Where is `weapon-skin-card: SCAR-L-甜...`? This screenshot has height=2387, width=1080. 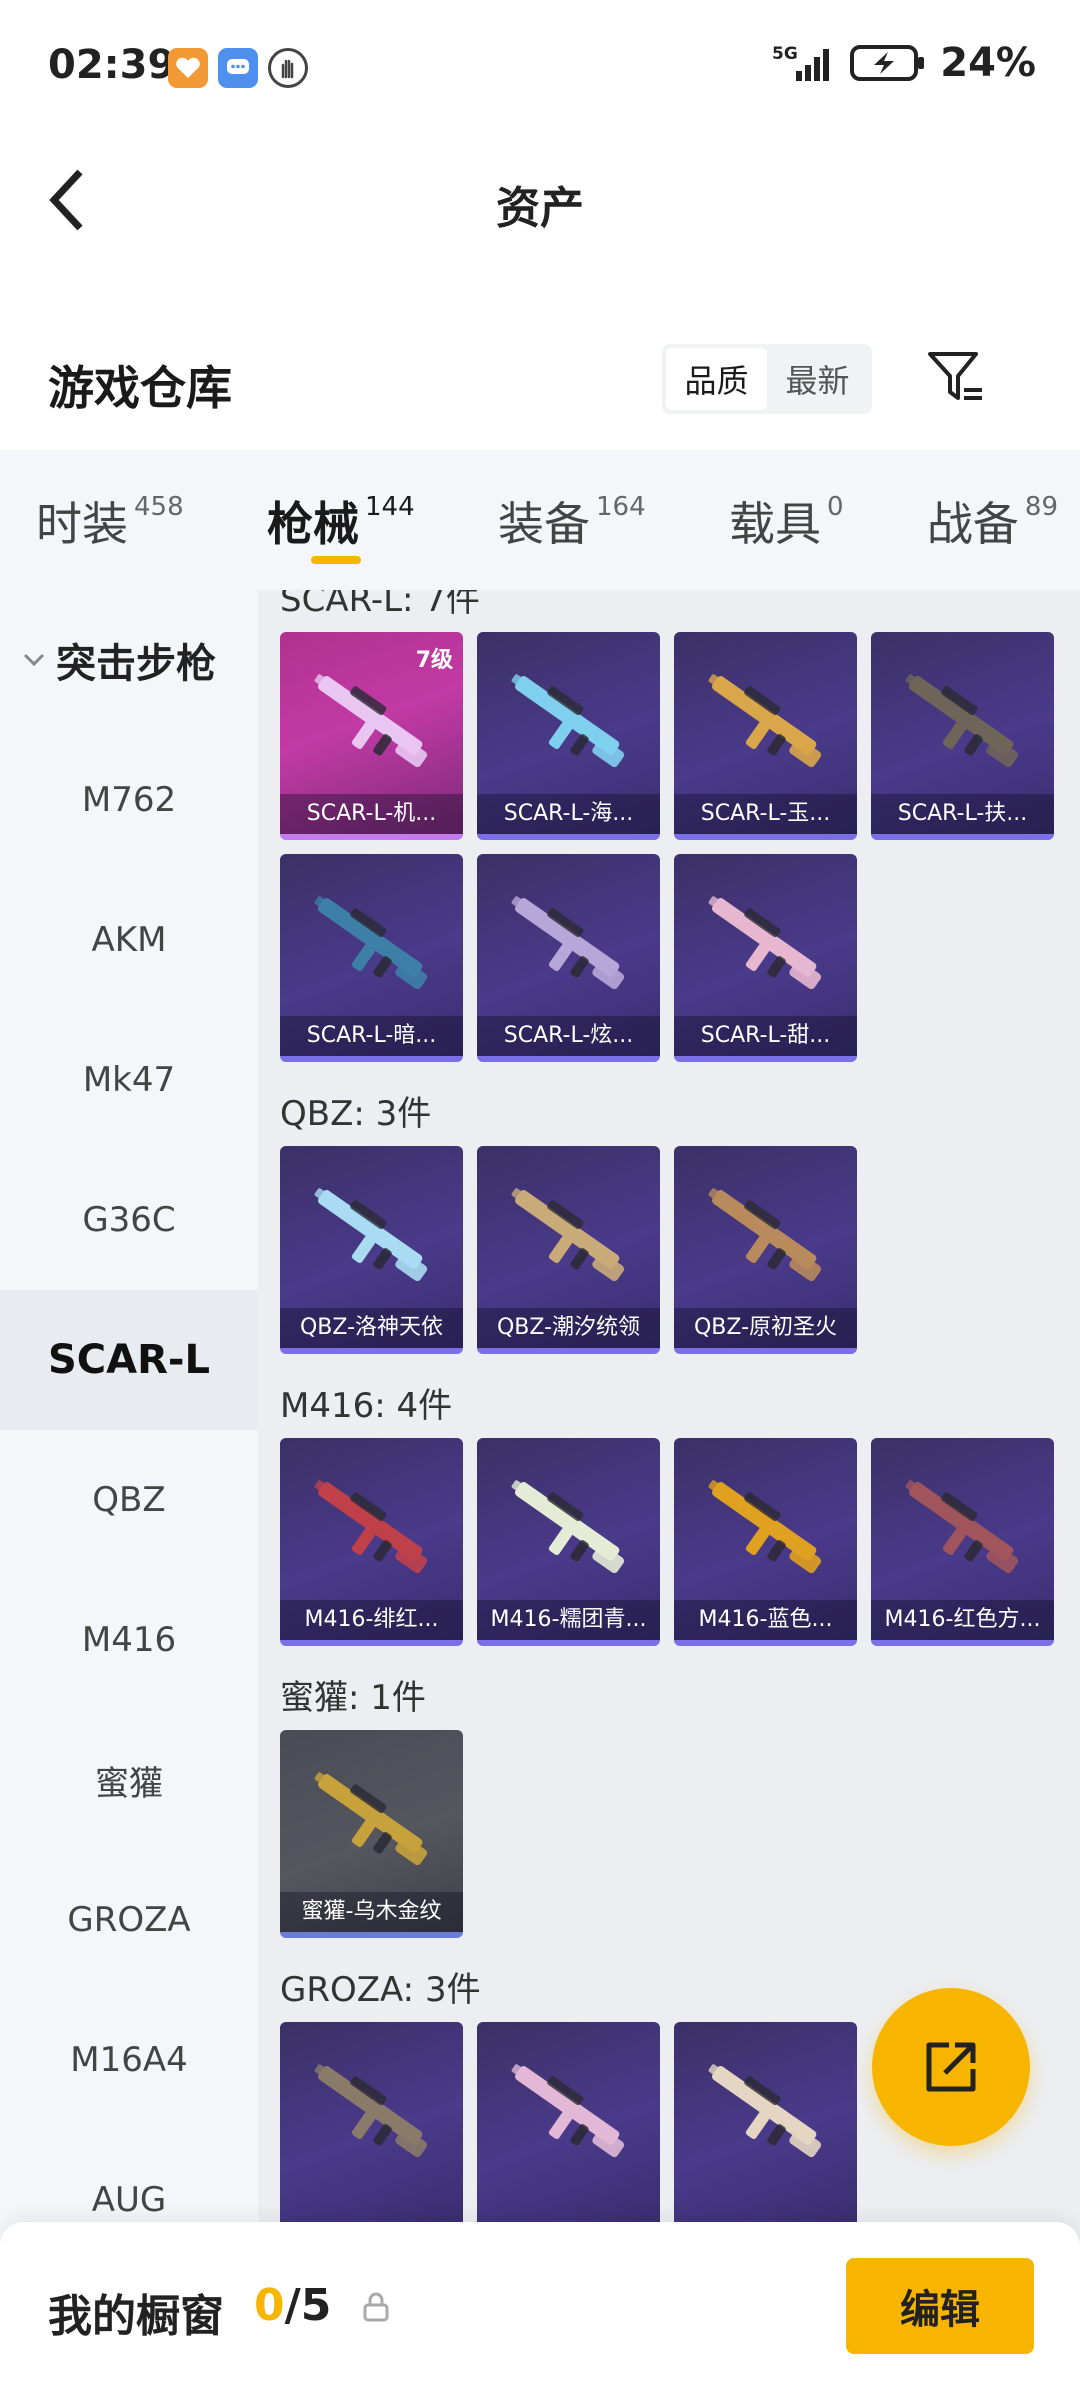 weapon-skin-card: SCAR-L-甜... is located at coordinates (765, 958).